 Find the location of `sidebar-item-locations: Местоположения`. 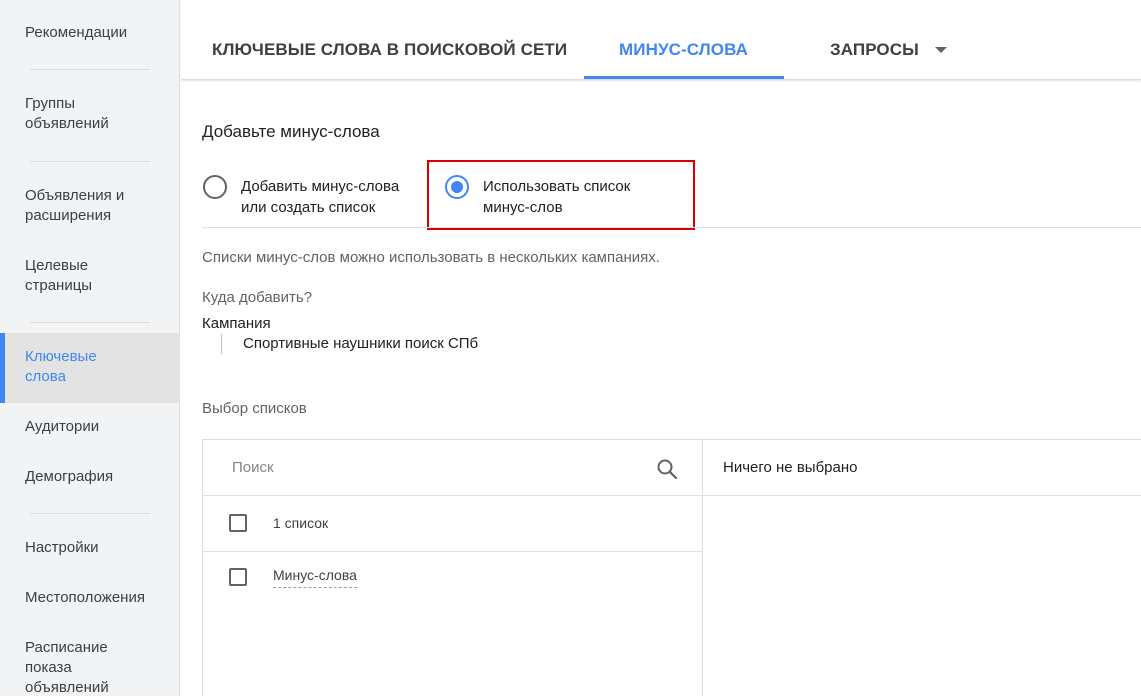

sidebar-item-locations: Местоположения is located at coordinates (90, 598).